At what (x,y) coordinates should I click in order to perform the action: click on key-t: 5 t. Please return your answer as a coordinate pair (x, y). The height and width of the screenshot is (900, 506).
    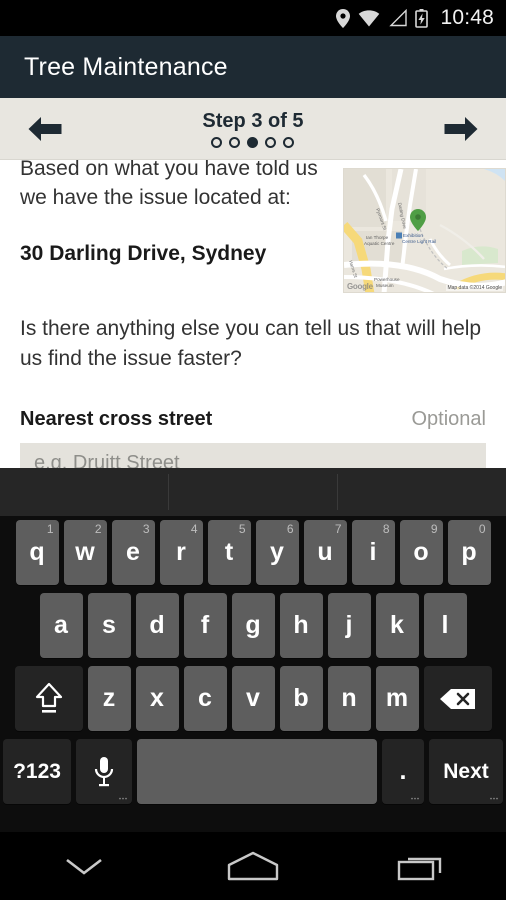
    Looking at the image, I should click on (229, 552).